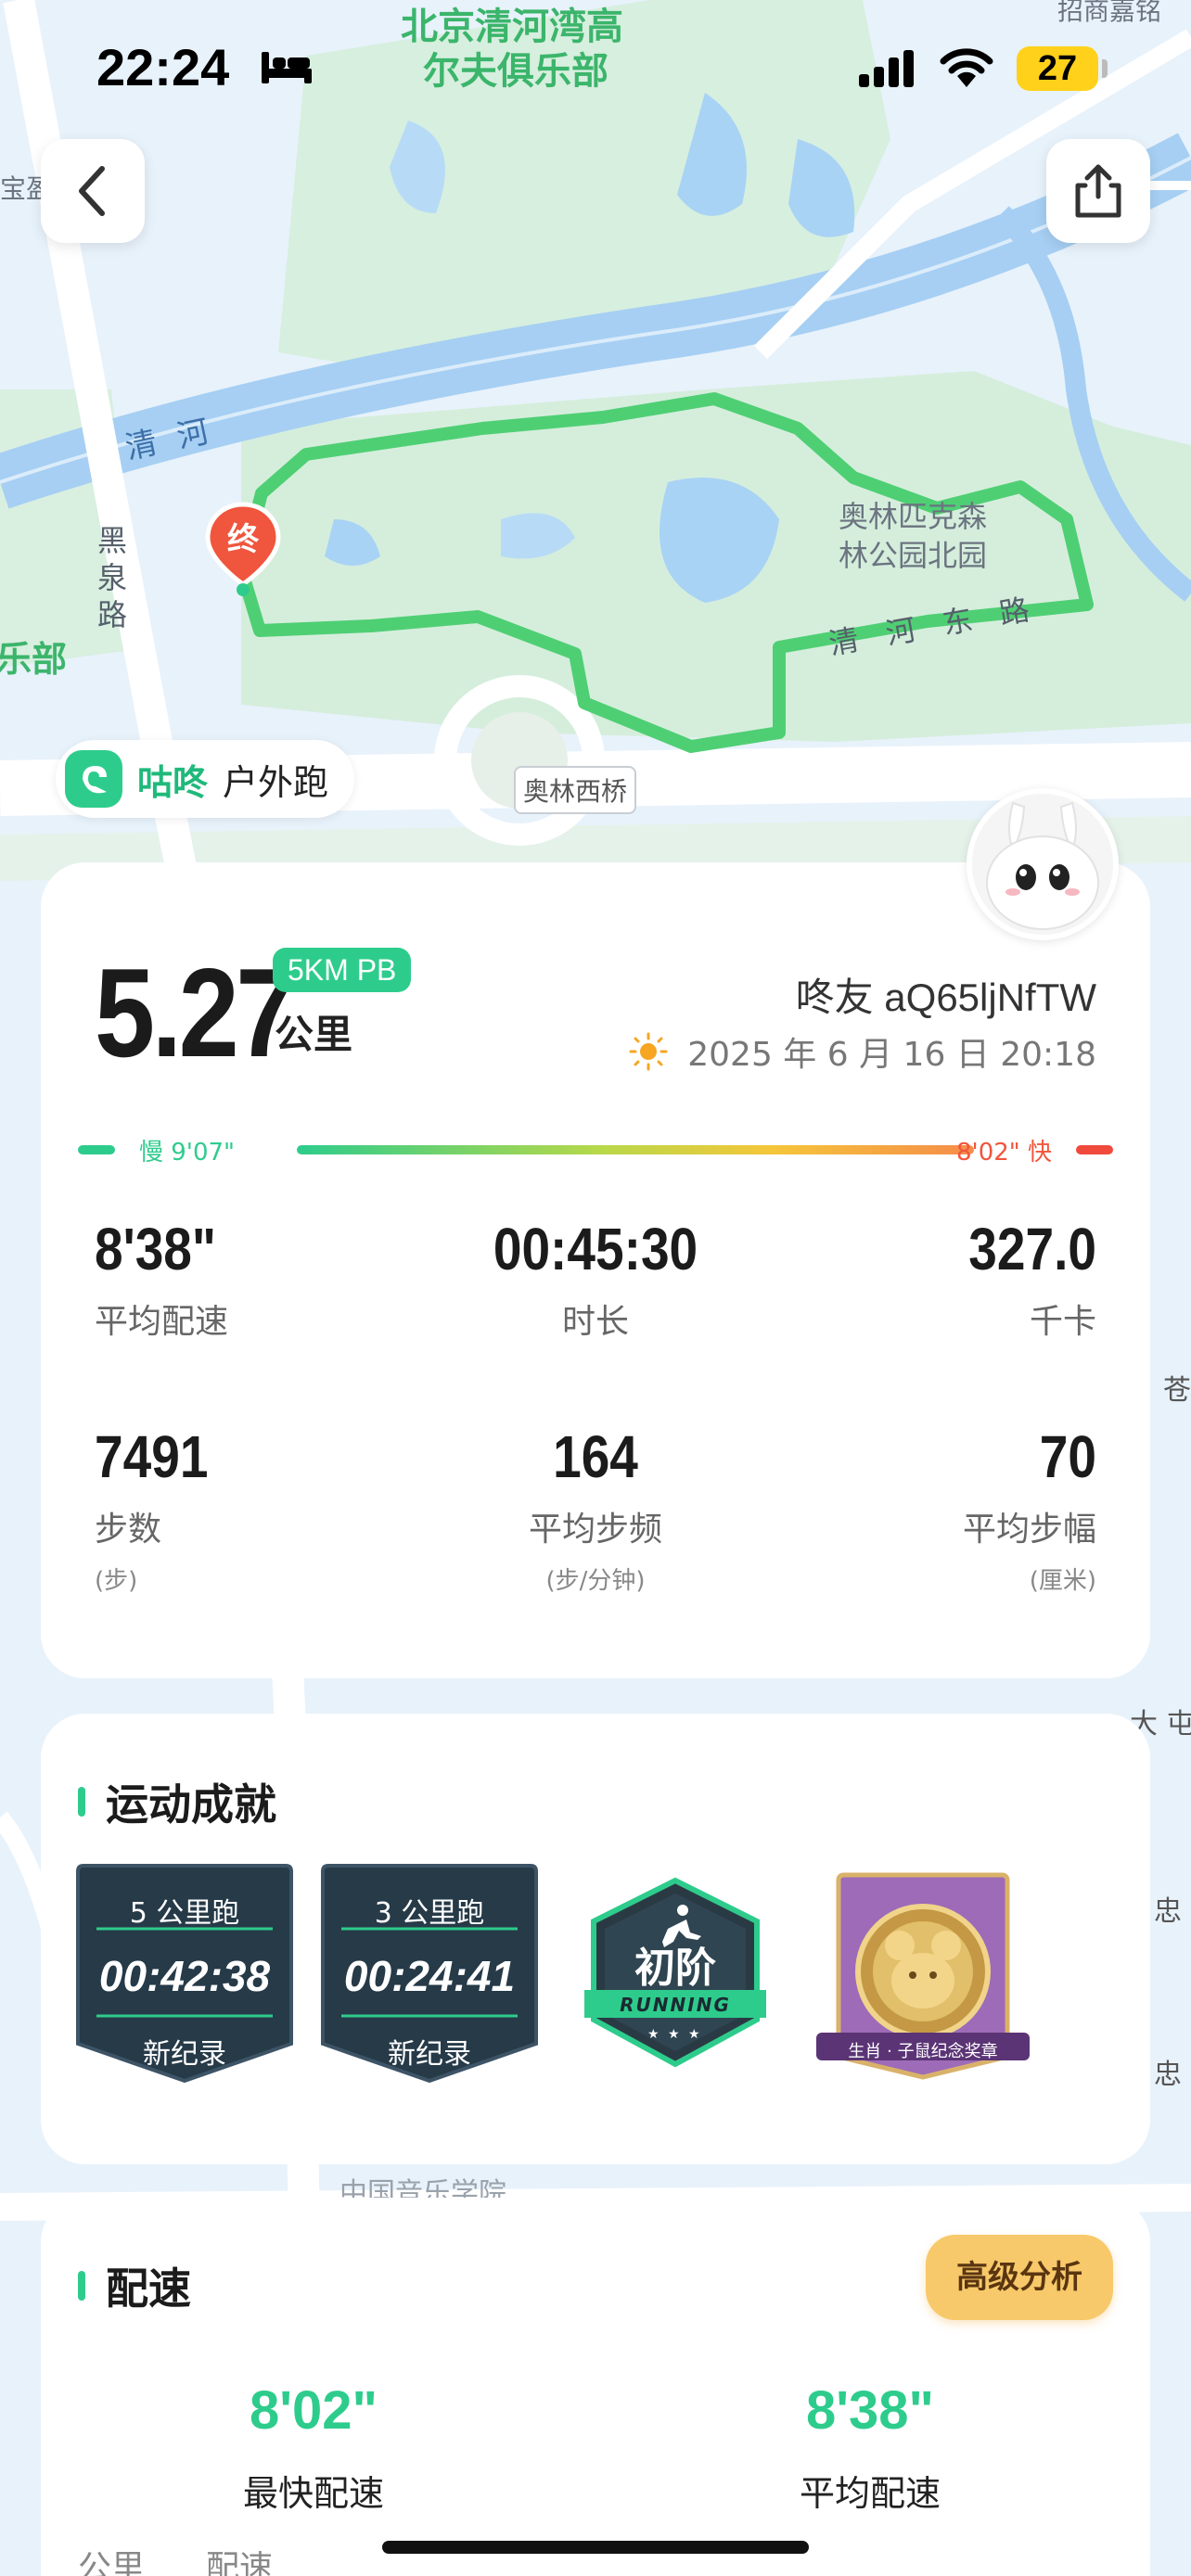 The height and width of the screenshot is (2576, 1191). I want to click on battery-tip, so click(1105, 68).